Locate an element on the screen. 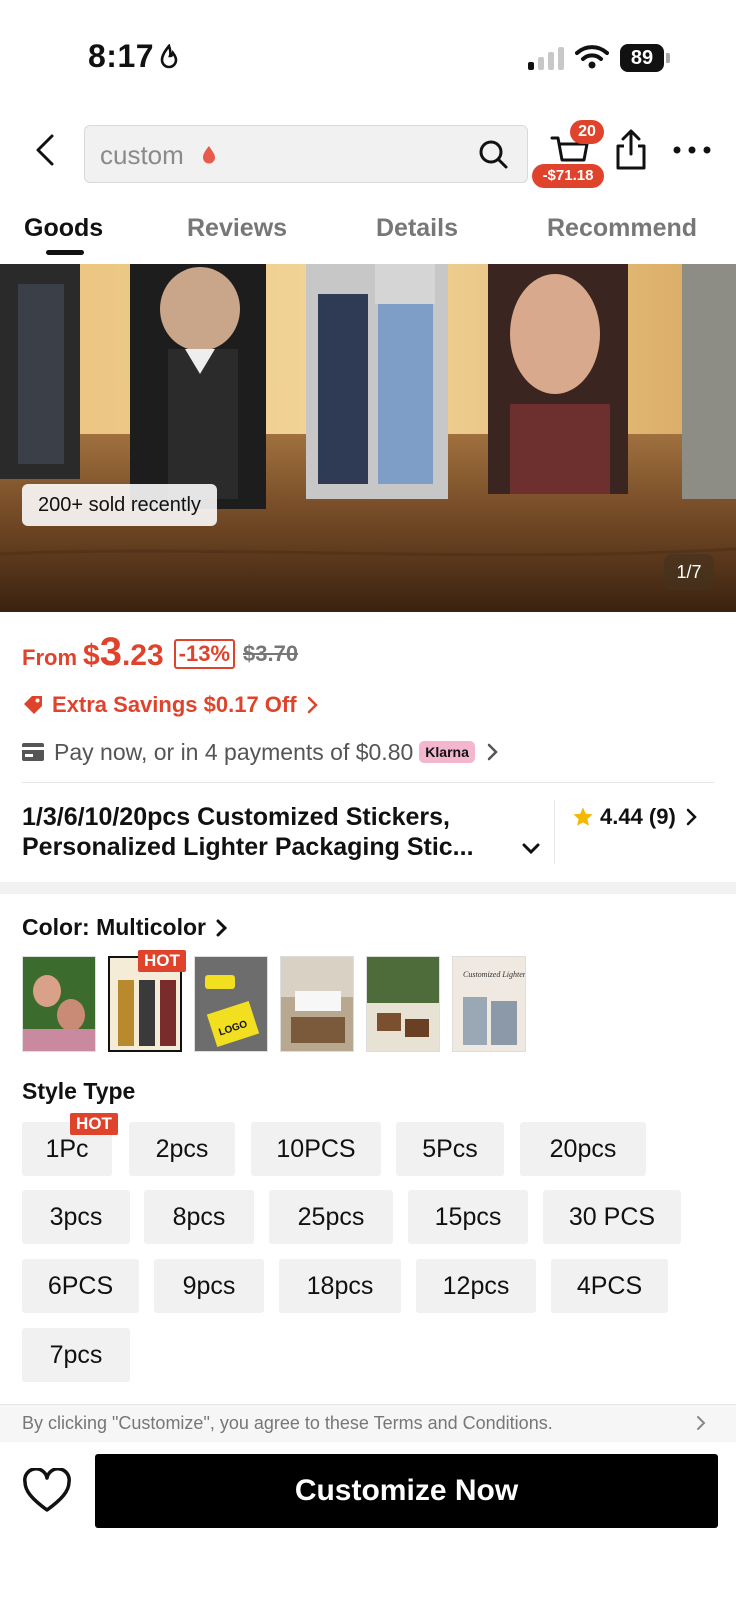 Image resolution: width=736 pixels, height=1600 pixels. price-row: From $ 3 .23 -13% $3.70 is located at coordinates (160, 652).